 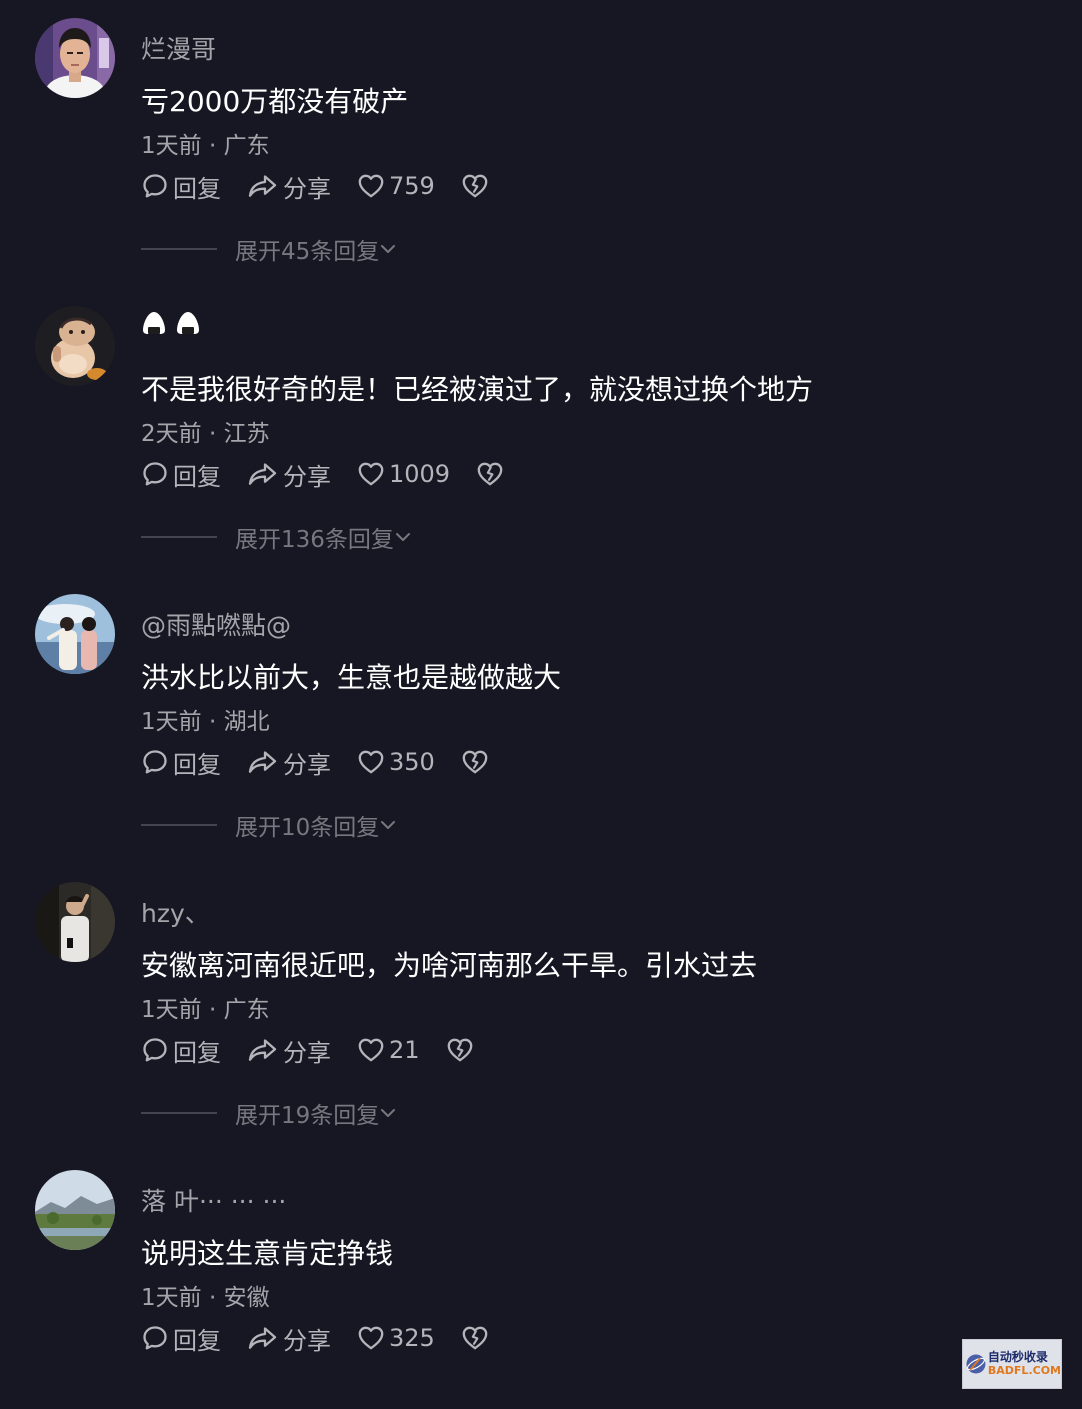 I want to click on username: 烂漫哥, so click(x=178, y=48).